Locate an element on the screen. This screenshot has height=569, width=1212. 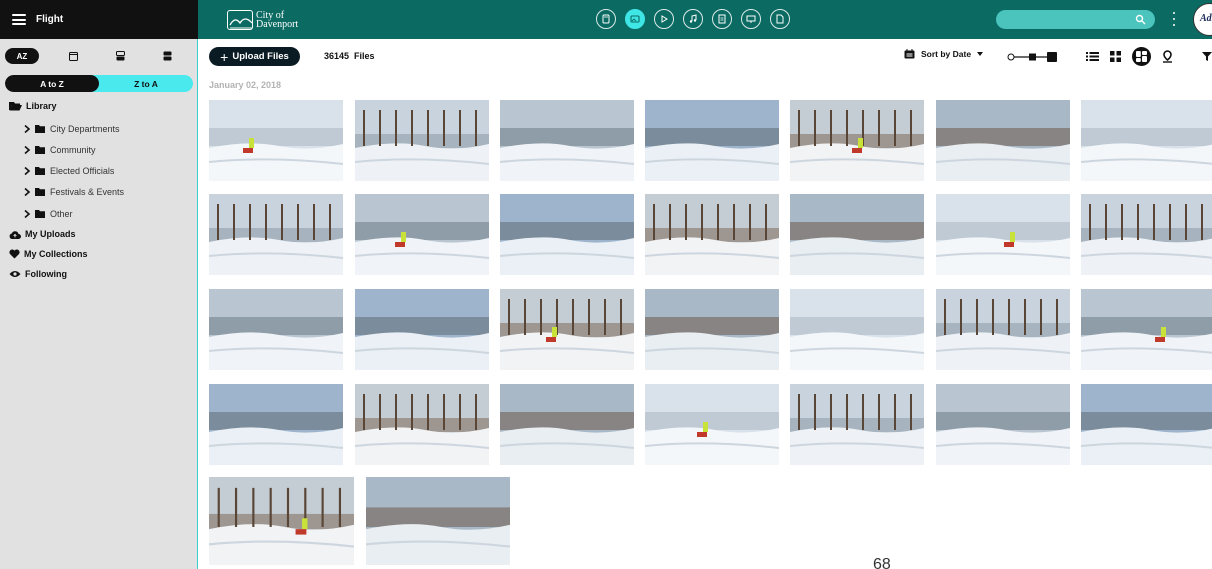
media-type-filters is located at coordinates (693, 19).